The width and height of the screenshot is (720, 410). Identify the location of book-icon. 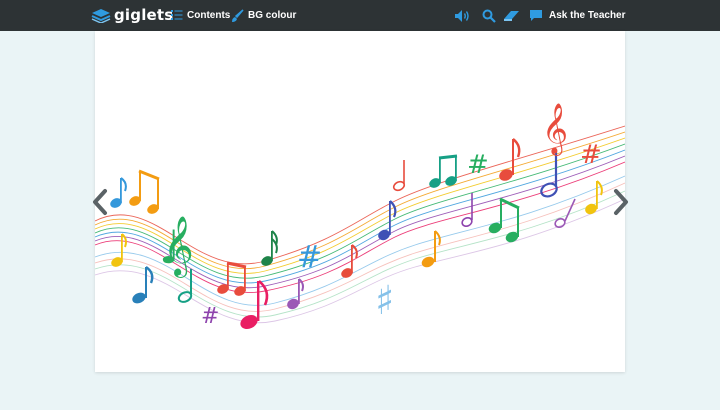
(101, 16).